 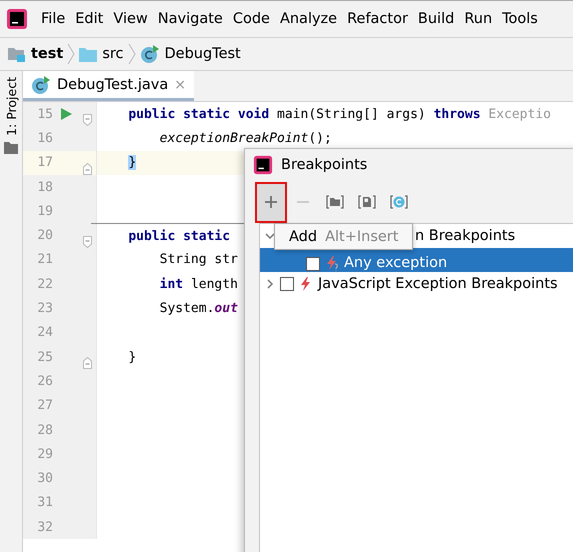 I want to click on line-number: 32, so click(x=44, y=527).